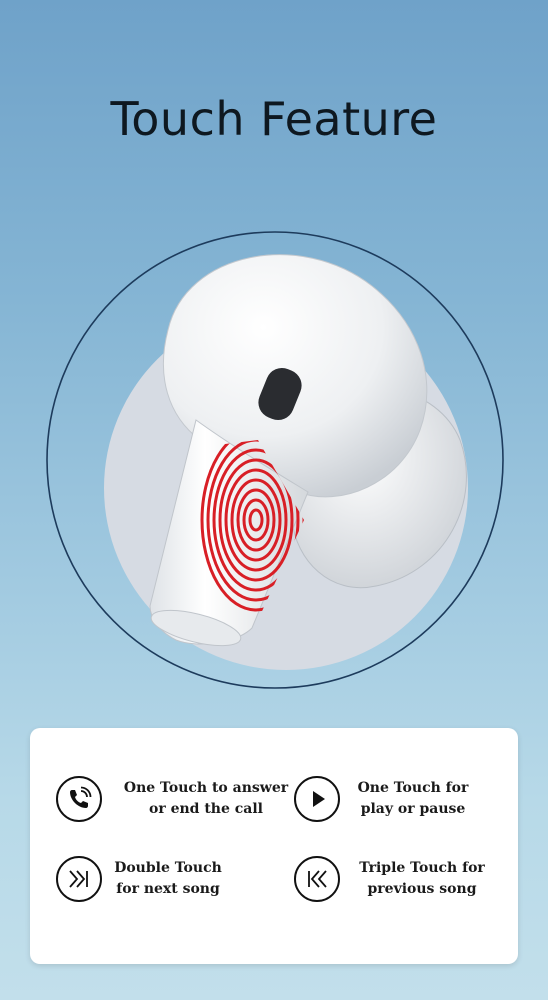 The width and height of the screenshot is (548, 1000). What do you see at coordinates (413, 798) in the screenshot?
I see `feature-text: One Touch for play or pause` at bounding box center [413, 798].